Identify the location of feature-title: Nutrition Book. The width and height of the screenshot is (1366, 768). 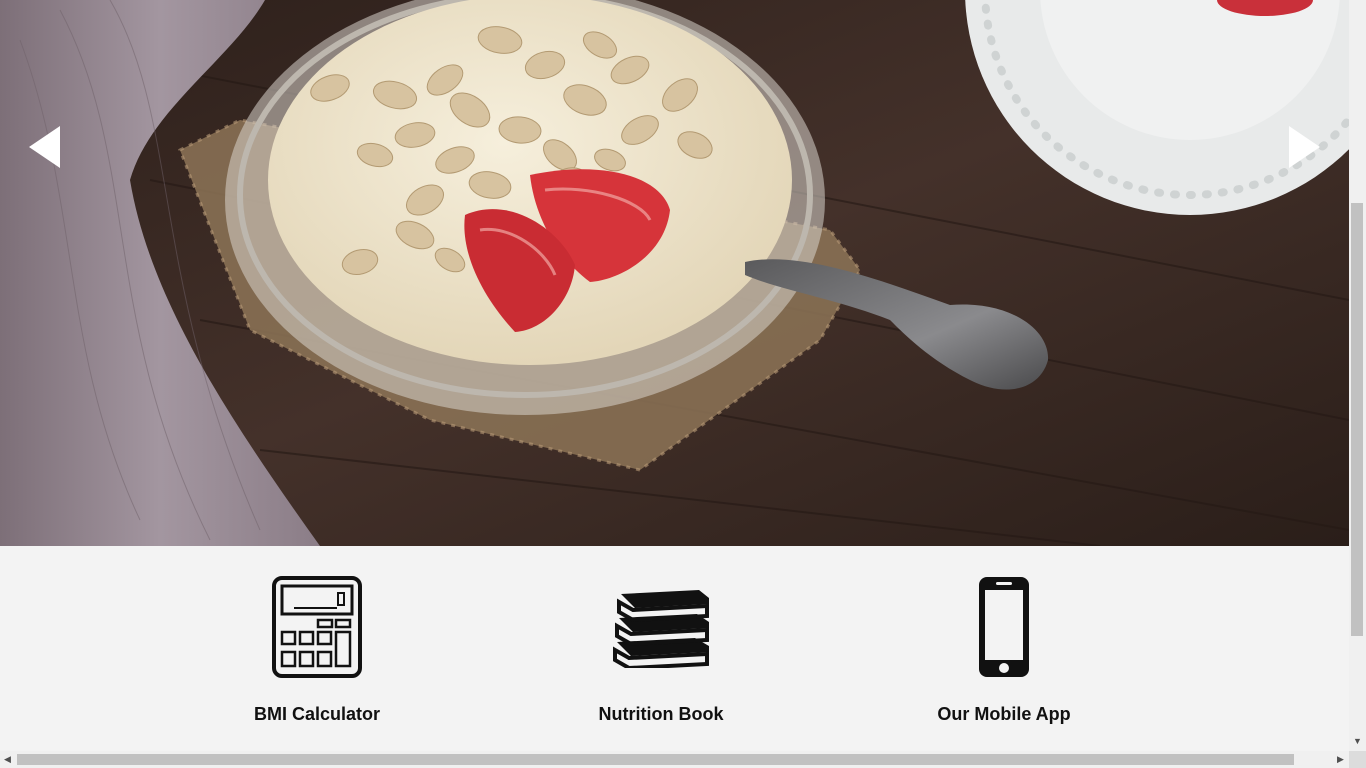
(661, 714).